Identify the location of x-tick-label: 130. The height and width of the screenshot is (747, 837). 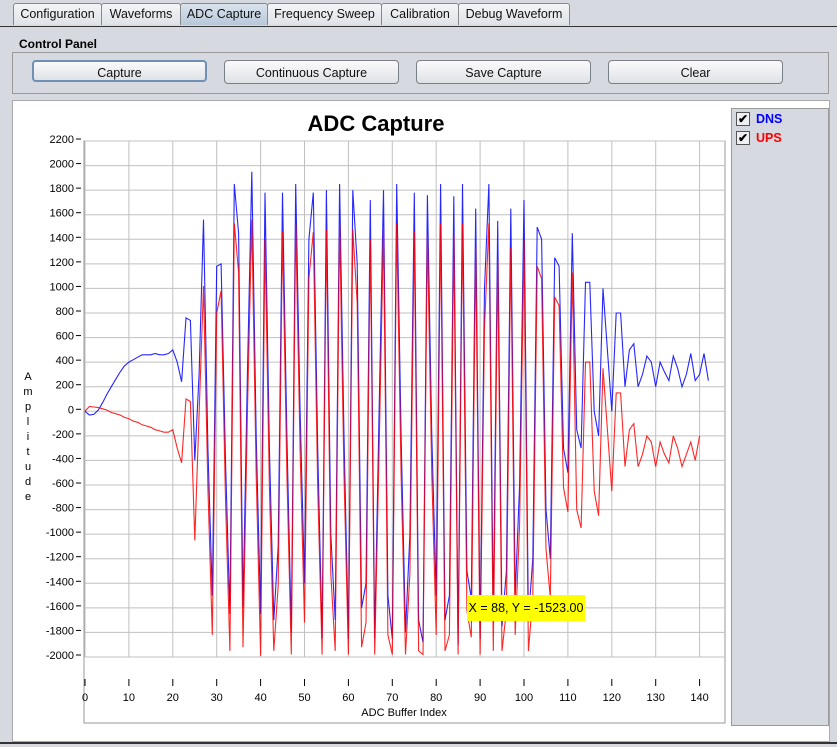
(656, 698).